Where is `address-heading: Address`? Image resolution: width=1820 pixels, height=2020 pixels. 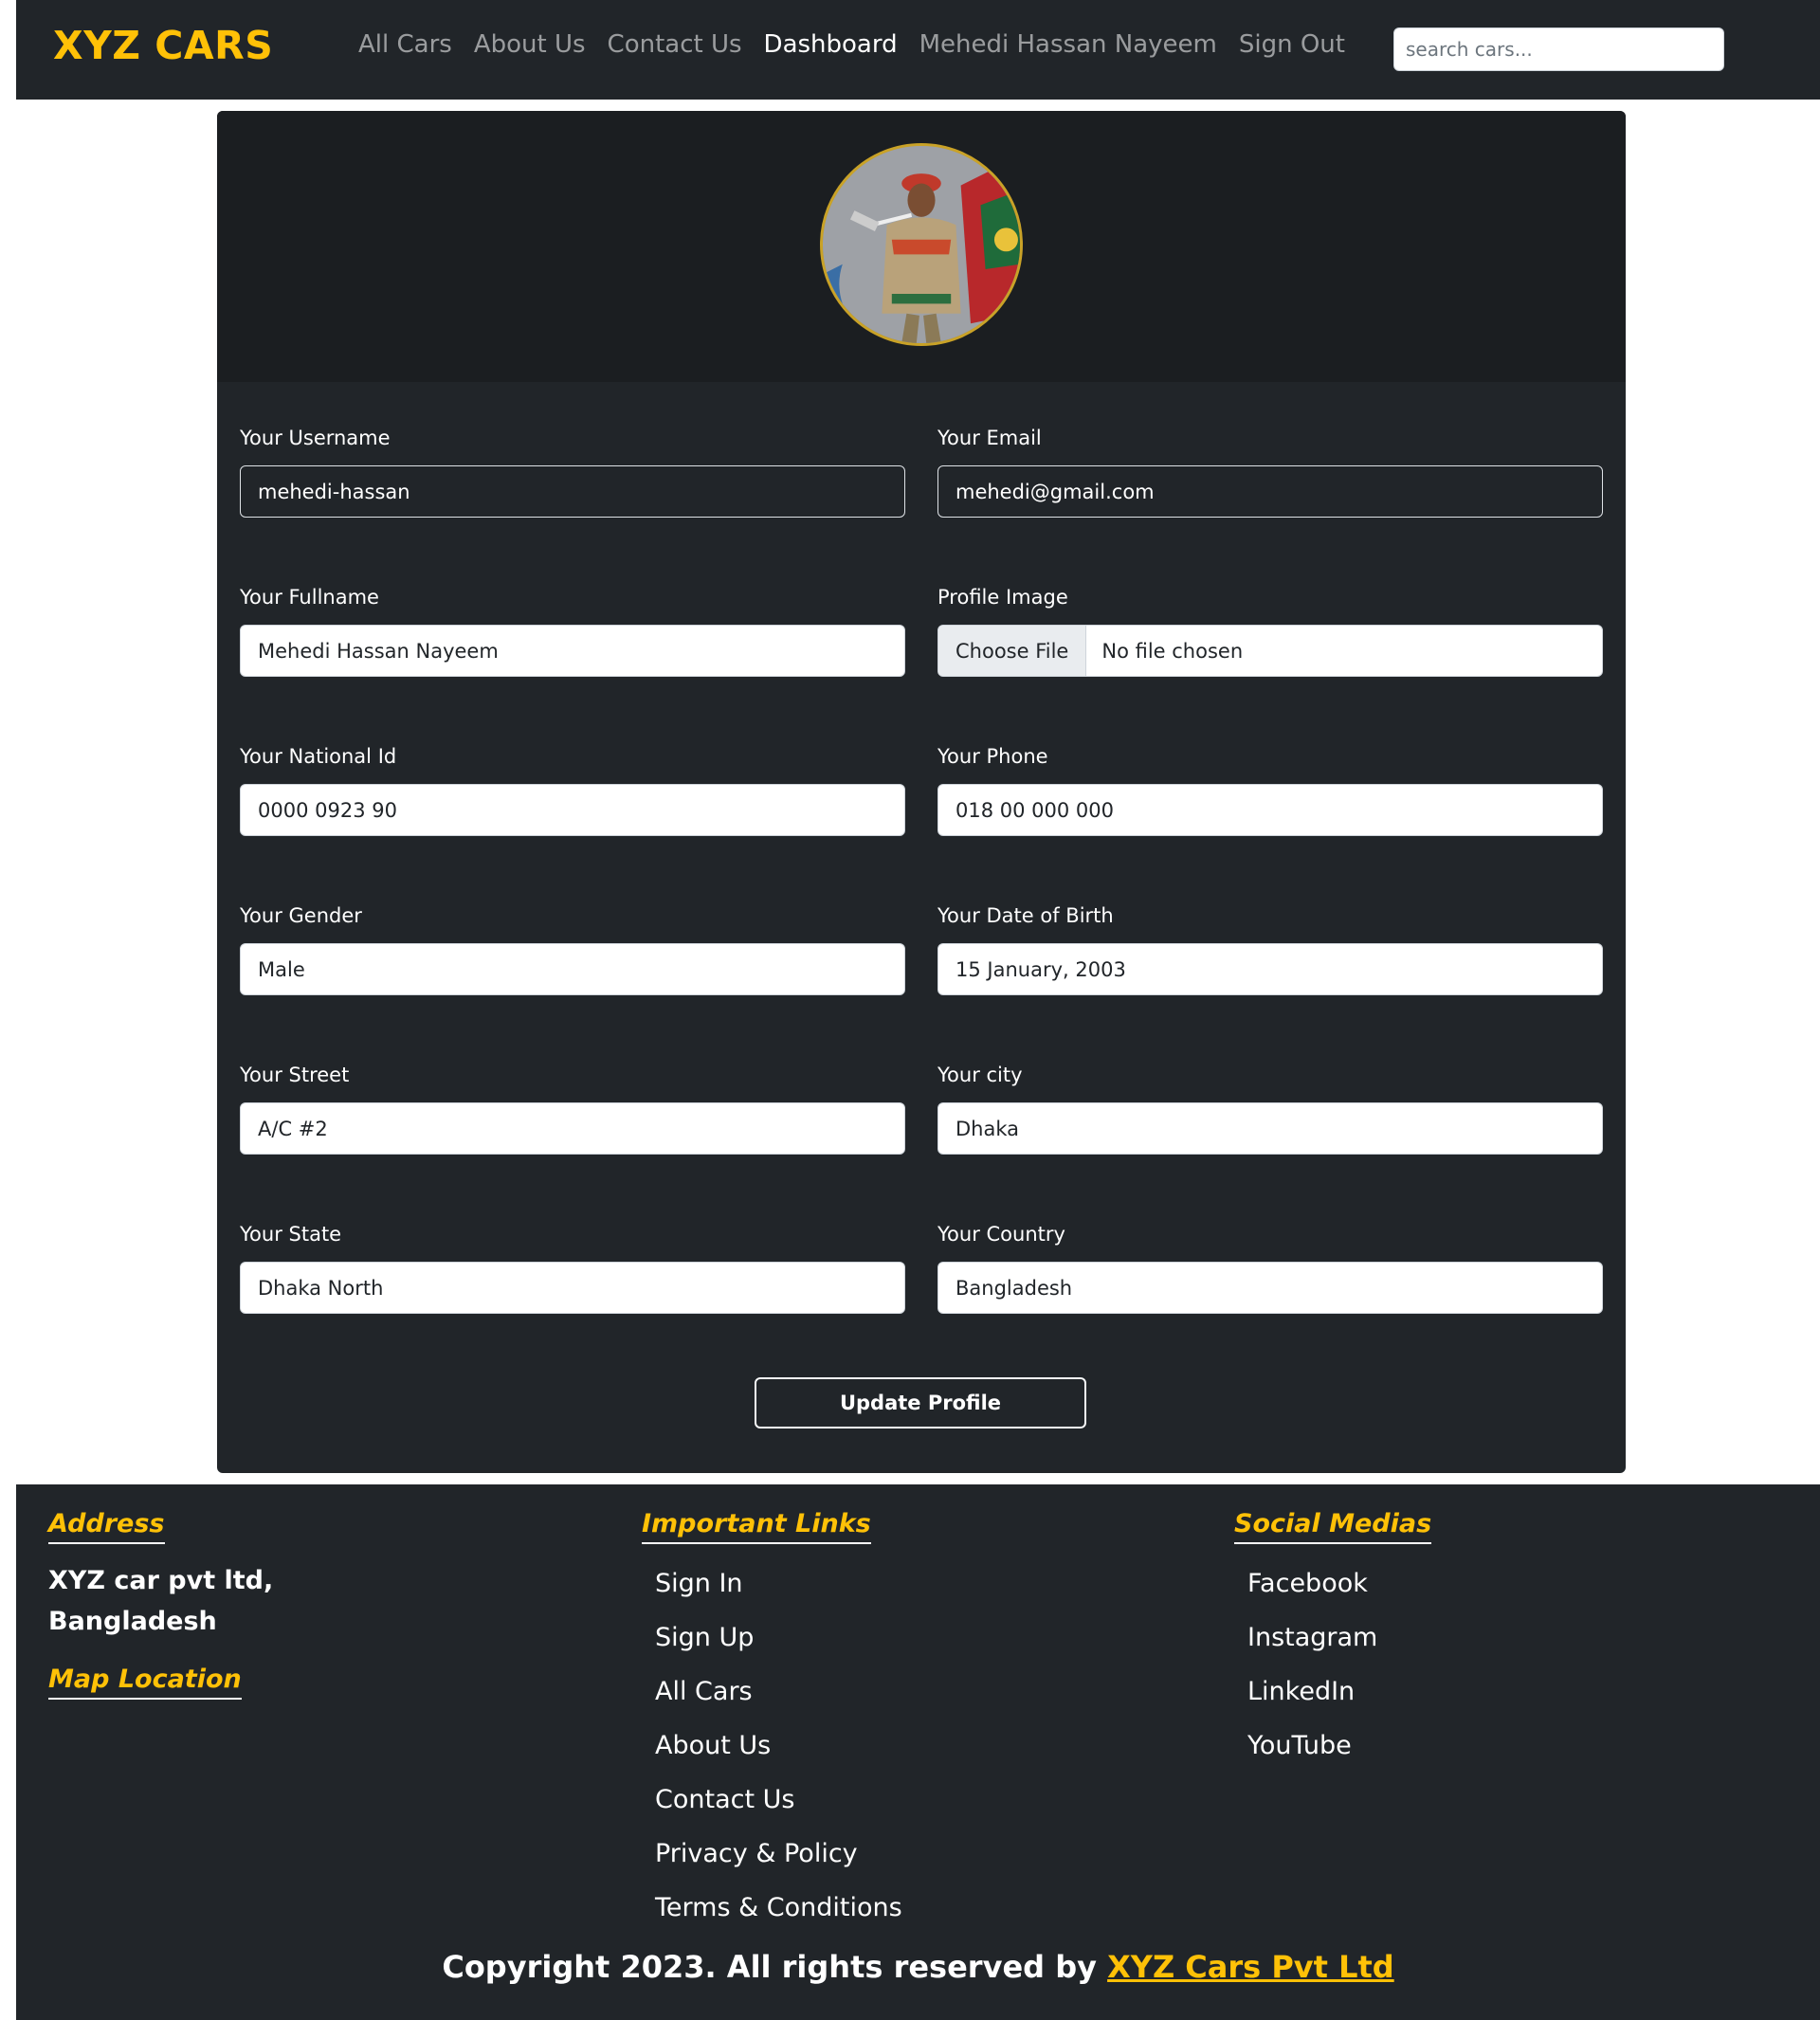
address-heading: Address is located at coordinates (106, 1526).